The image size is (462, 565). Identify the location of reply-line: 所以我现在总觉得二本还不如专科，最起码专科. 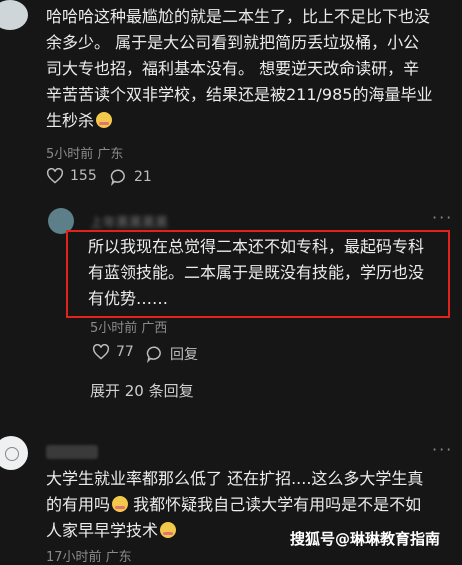
(256, 246).